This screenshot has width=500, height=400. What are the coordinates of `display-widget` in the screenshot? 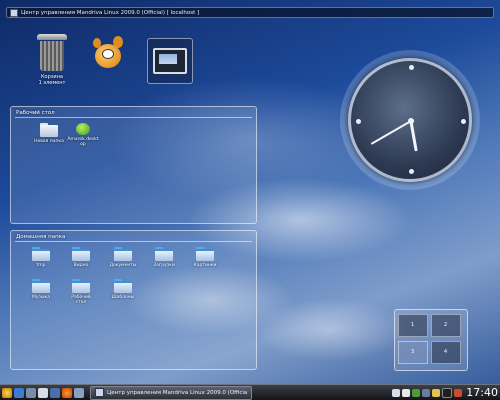 It's located at (170, 61).